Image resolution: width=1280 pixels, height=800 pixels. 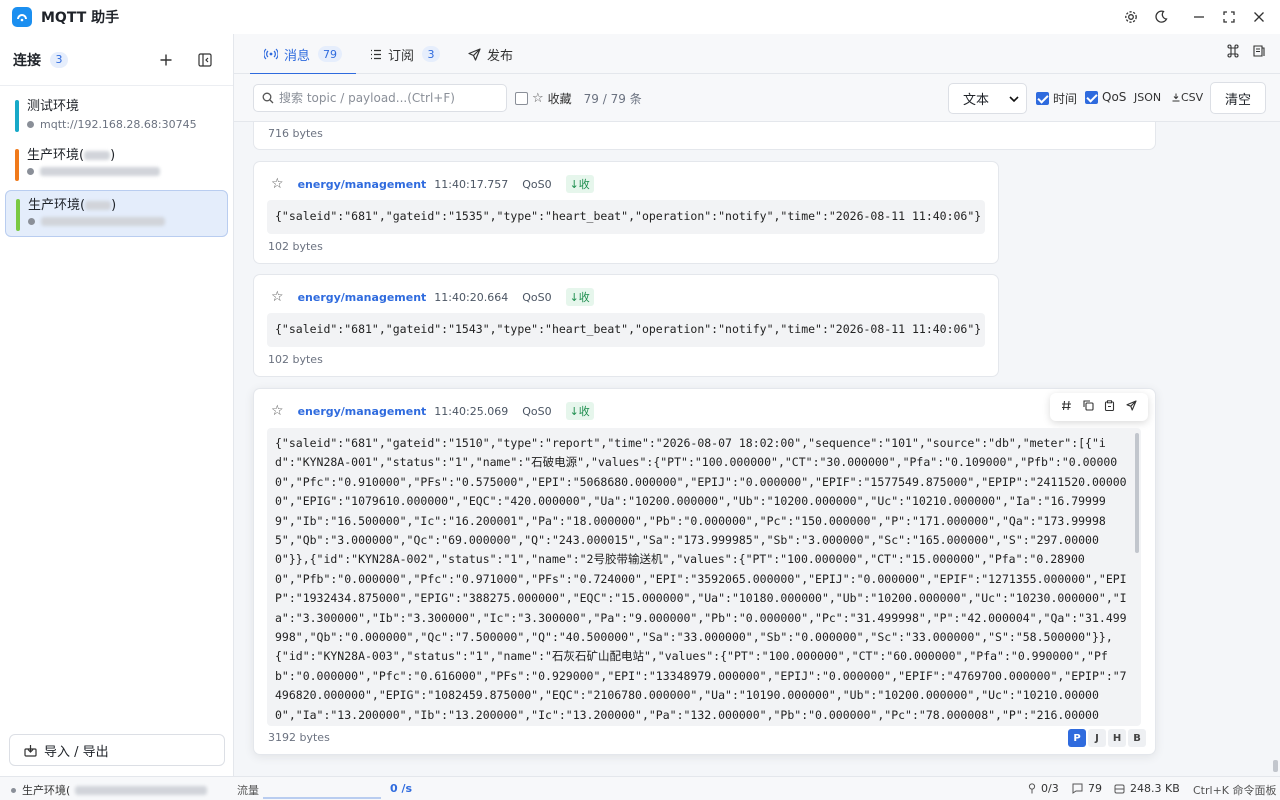 What do you see at coordinates (1147, 97) in the screenshot?
I see `export-json-button: JSON` at bounding box center [1147, 97].